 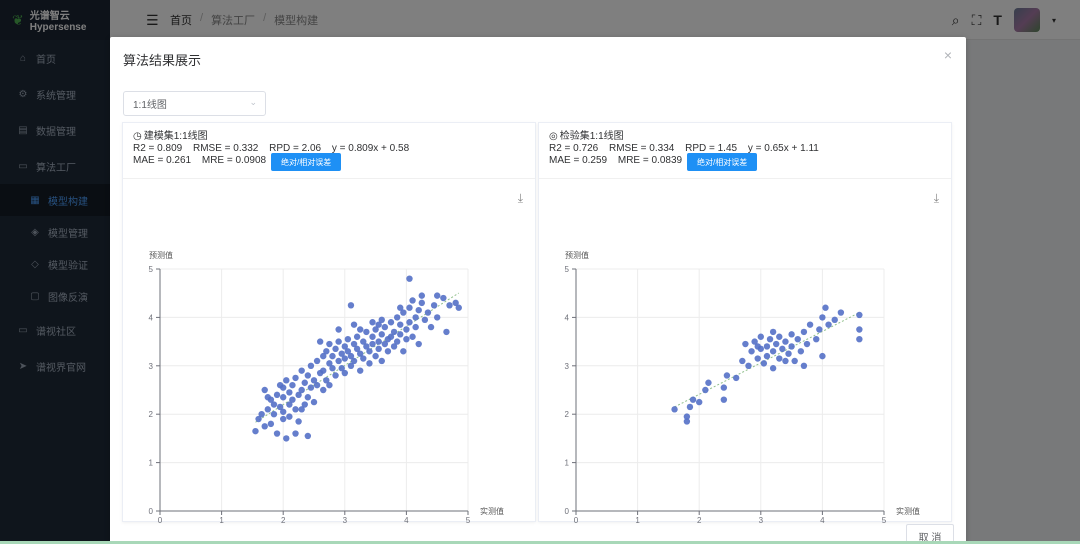 I want to click on x-tick-label: 4, so click(x=822, y=519).